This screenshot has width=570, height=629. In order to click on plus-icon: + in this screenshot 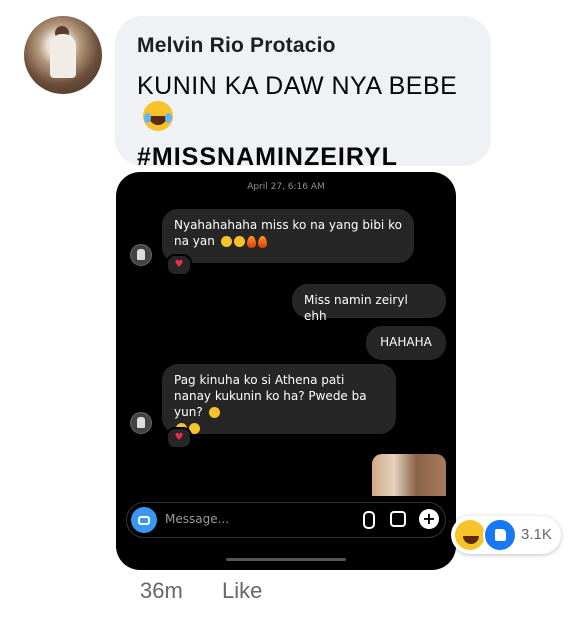, I will do `click(429, 519)`.